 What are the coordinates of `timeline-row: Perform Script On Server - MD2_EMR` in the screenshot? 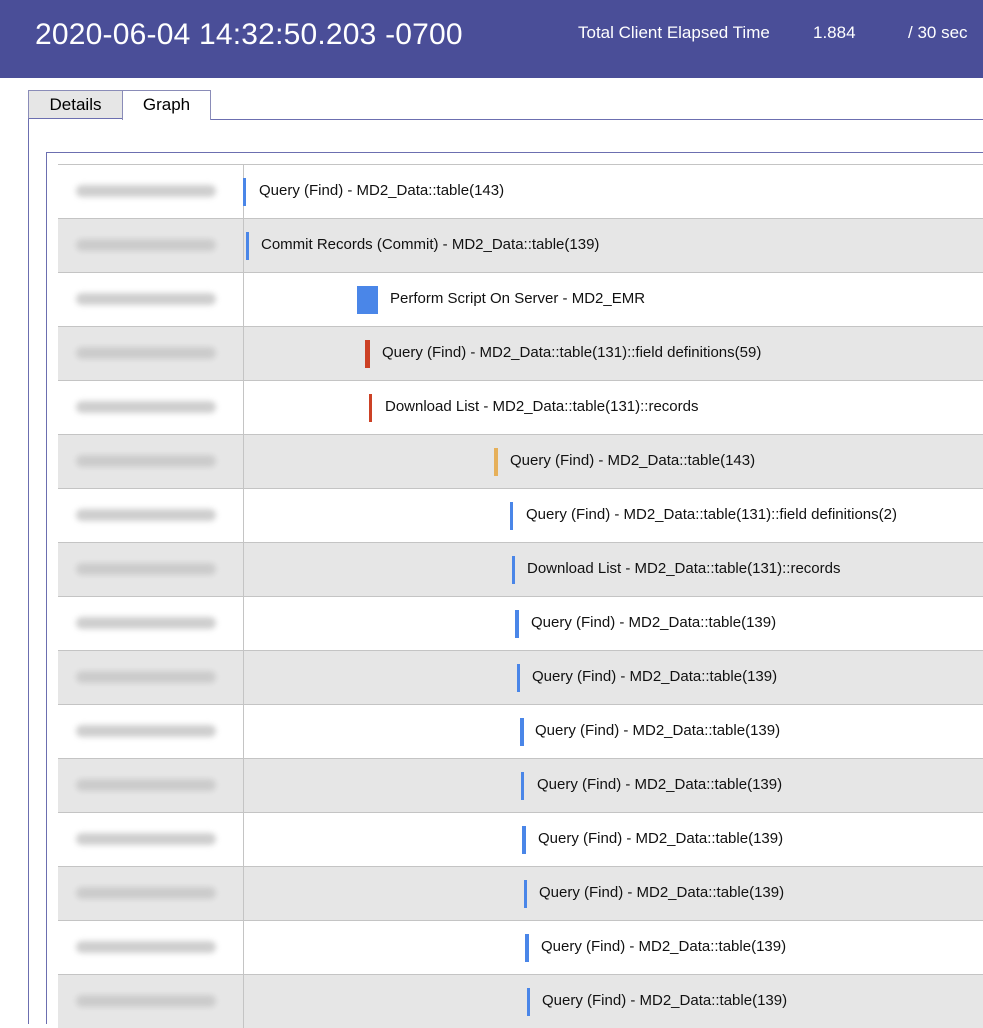 It's located at (520, 299).